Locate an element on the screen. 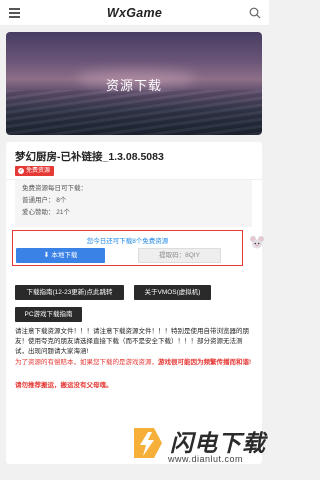 The image size is (320, 480). local-download-button: ⬇ 本地下载 is located at coordinates (60, 255).